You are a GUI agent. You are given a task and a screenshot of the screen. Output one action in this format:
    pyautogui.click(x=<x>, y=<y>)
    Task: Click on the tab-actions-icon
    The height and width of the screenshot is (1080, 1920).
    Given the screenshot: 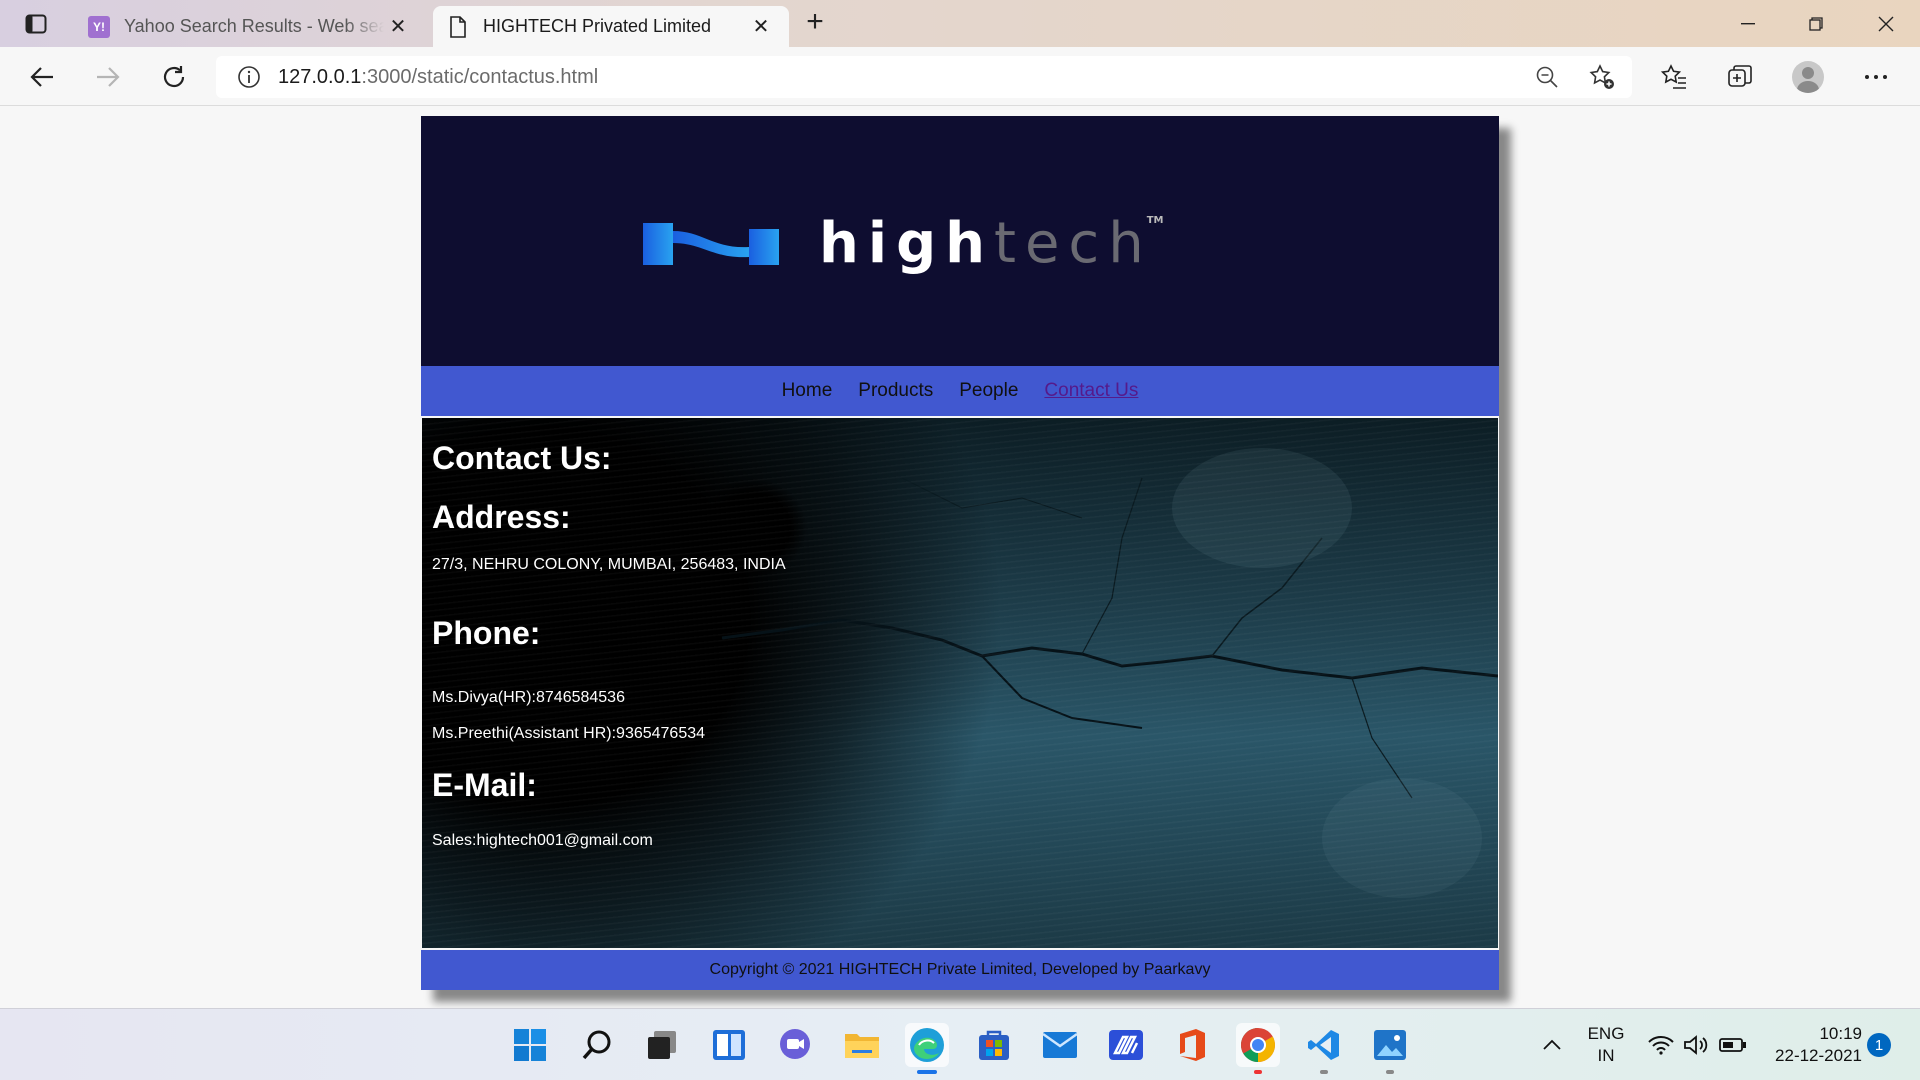 What is the action you would take?
    pyautogui.click(x=36, y=24)
    